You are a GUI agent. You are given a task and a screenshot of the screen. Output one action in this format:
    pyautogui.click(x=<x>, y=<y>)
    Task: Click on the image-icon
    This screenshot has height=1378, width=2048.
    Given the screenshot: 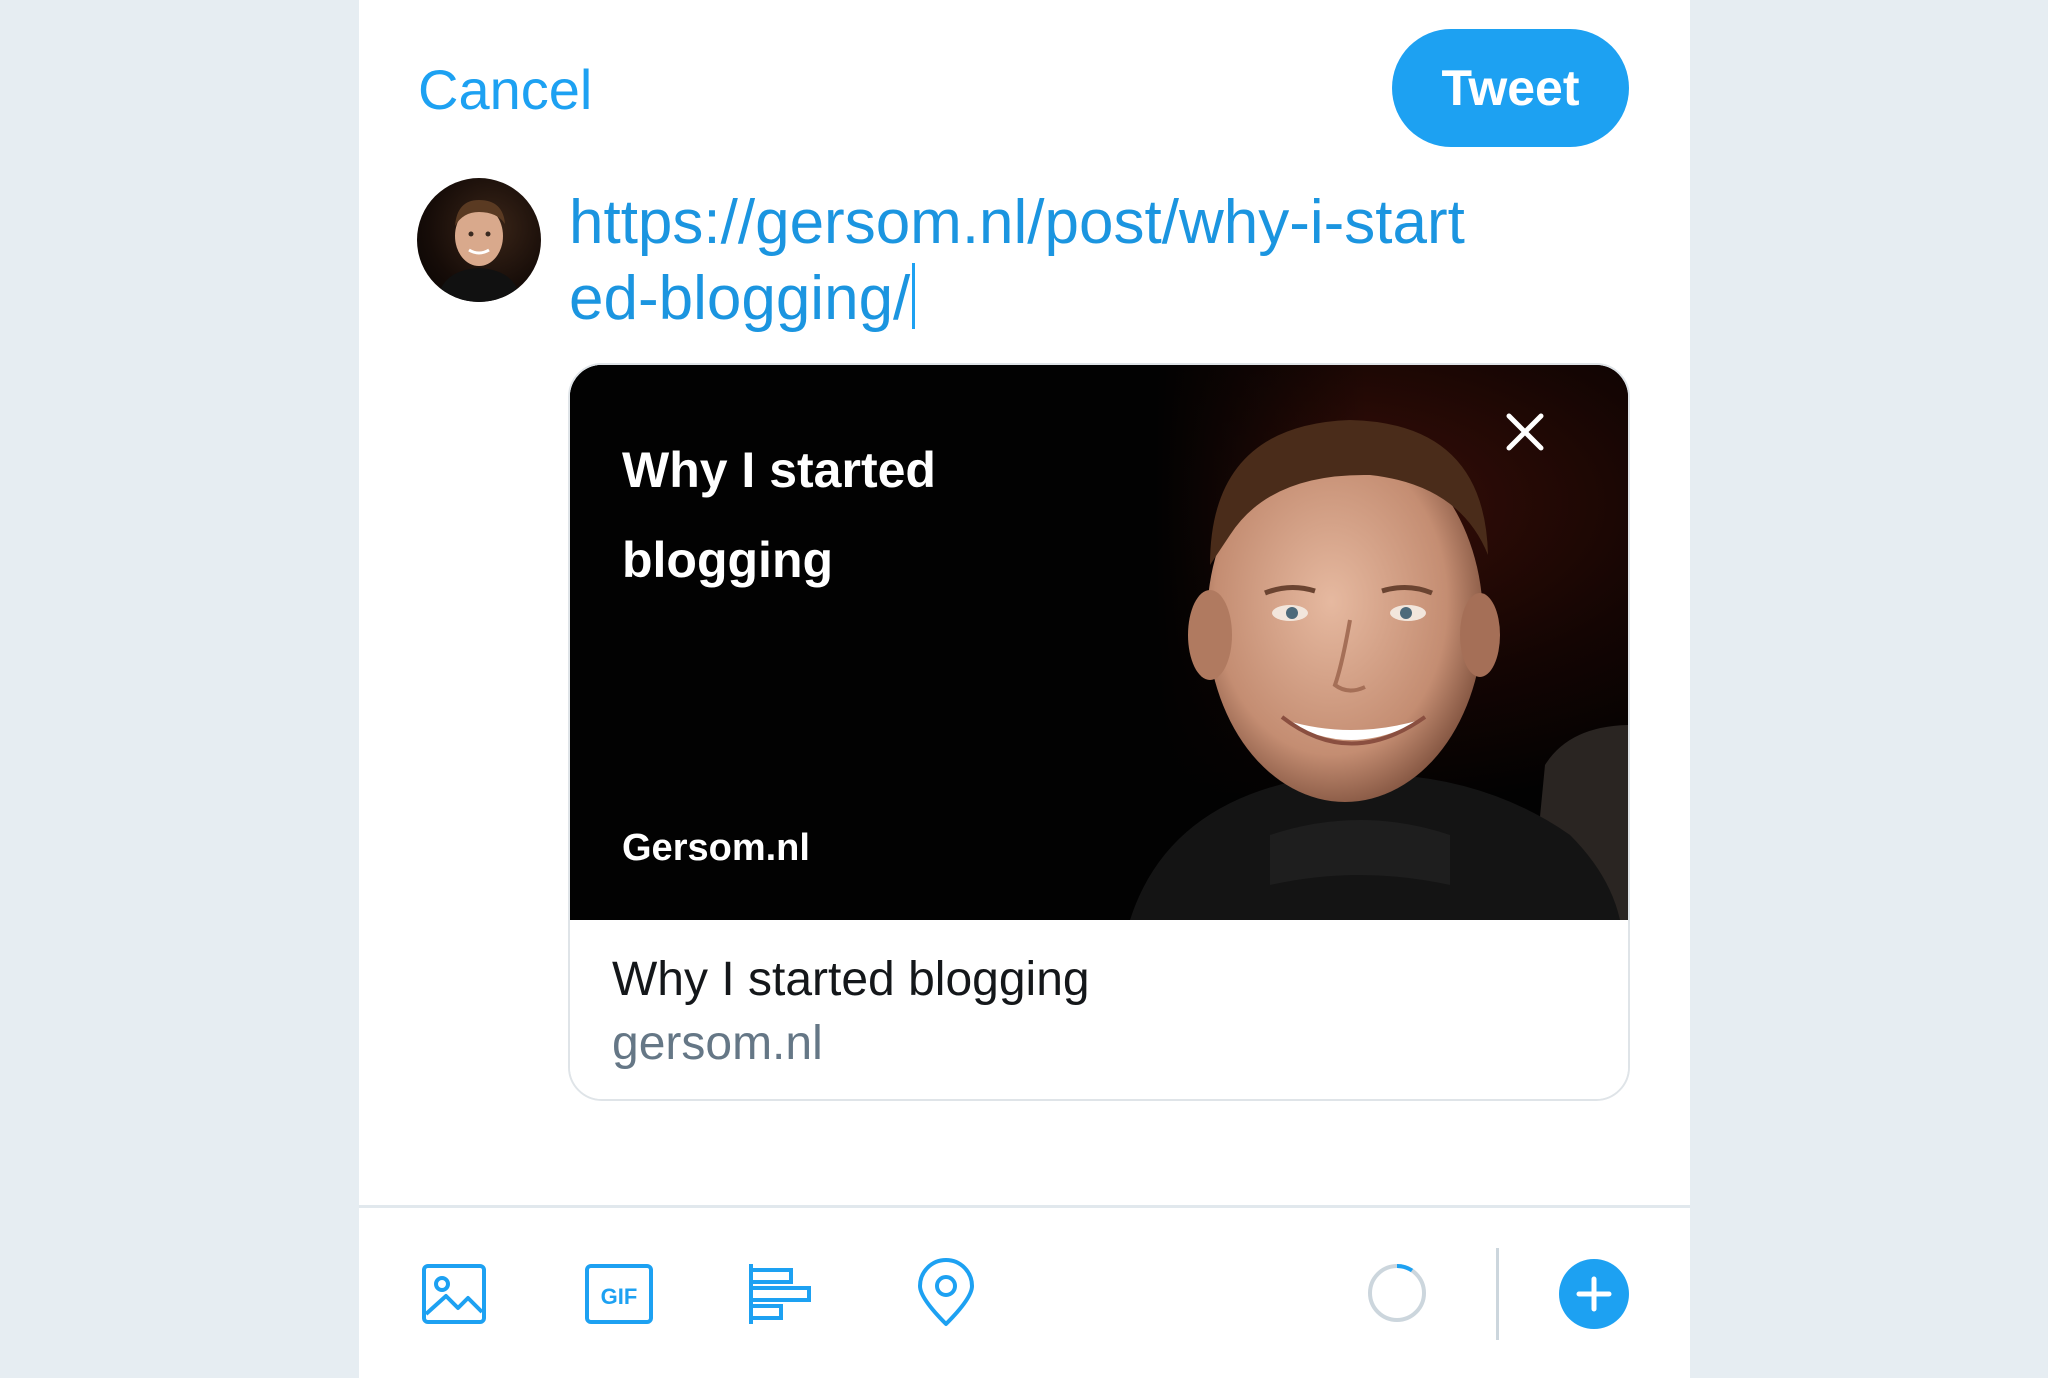 What is the action you would take?
    pyautogui.click(x=454, y=1294)
    